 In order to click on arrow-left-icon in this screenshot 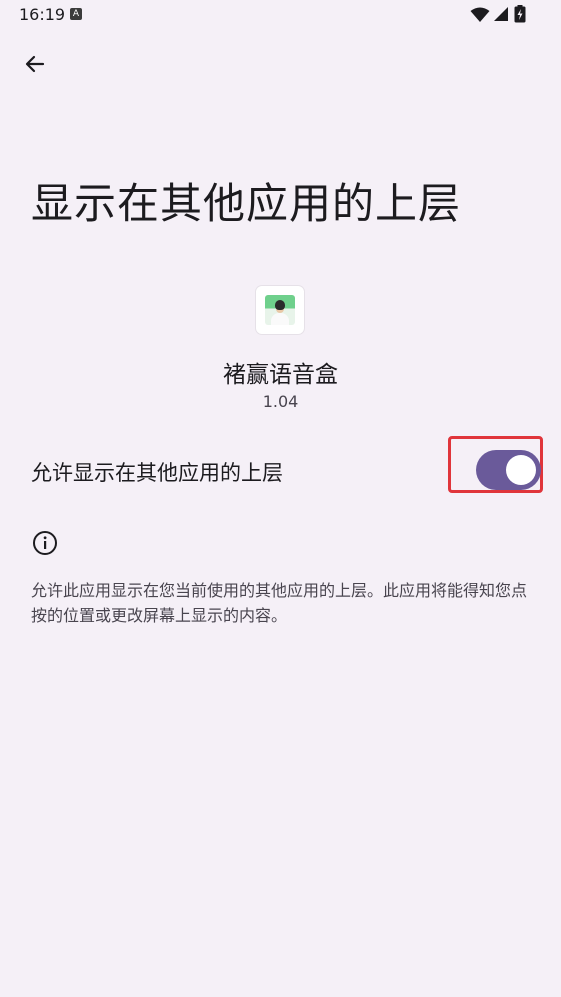, I will do `click(35, 64)`.